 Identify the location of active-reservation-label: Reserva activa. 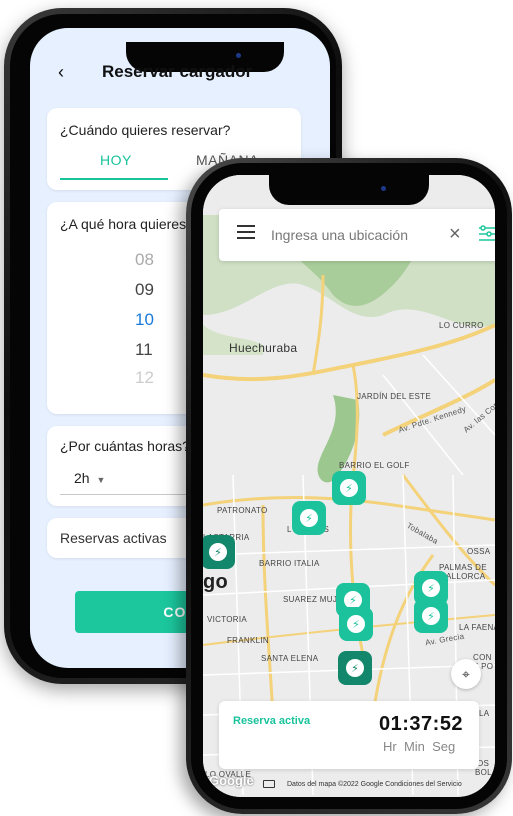
(272, 721).